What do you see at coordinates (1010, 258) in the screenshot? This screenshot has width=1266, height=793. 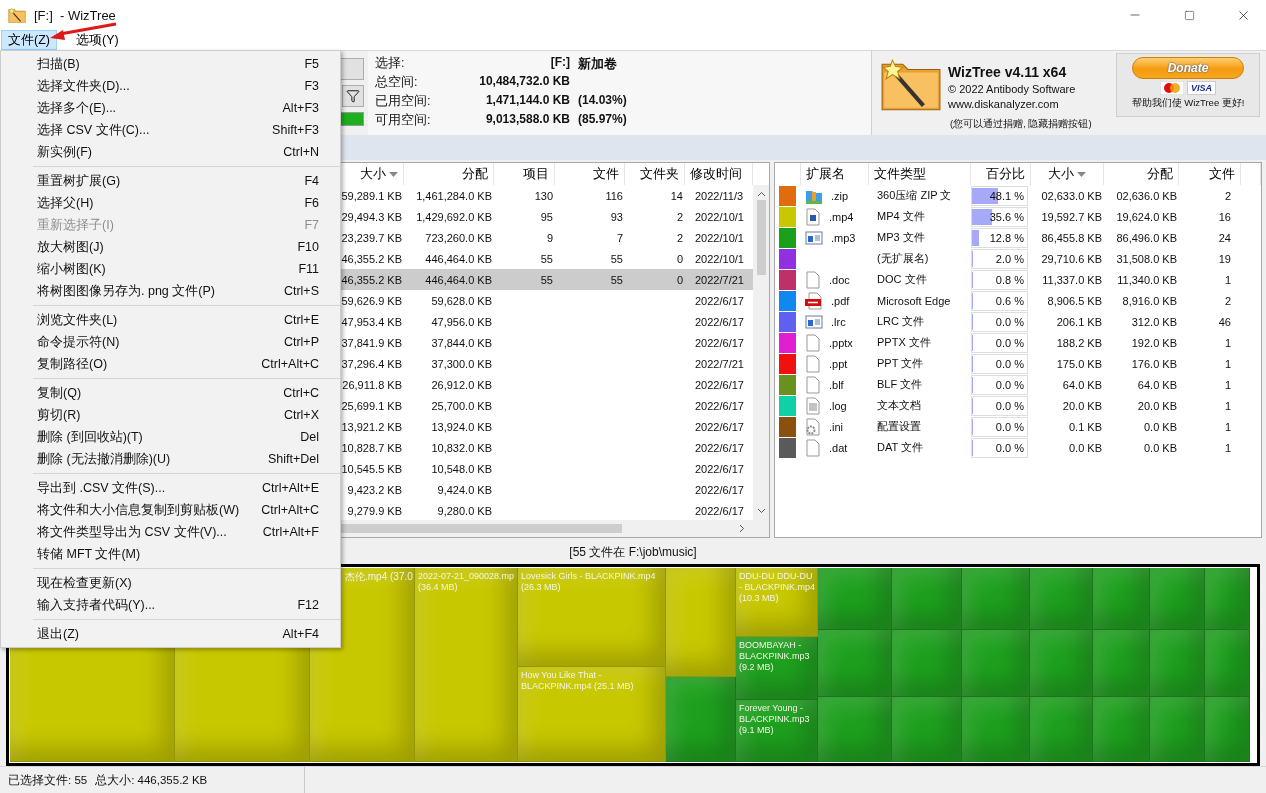 I see `percent-text: 2.0 %` at bounding box center [1010, 258].